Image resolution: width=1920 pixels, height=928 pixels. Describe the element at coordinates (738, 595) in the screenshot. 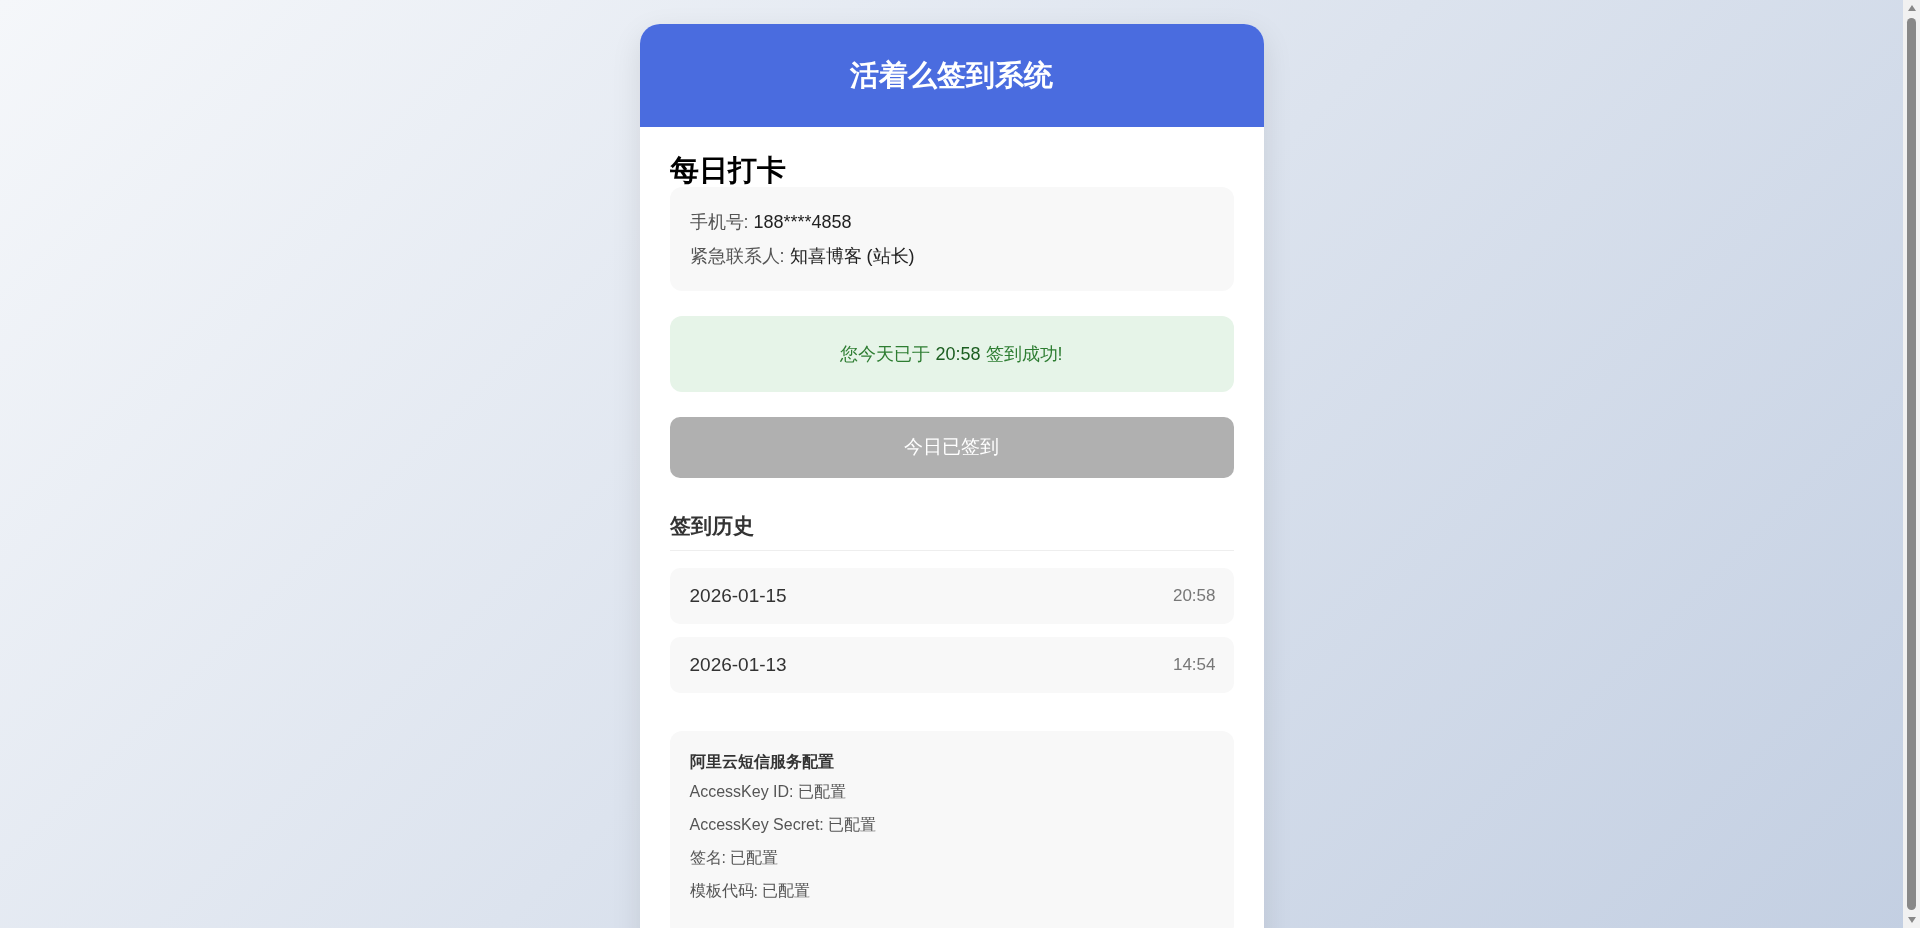

I see `history-date: 2026-01-15` at that location.